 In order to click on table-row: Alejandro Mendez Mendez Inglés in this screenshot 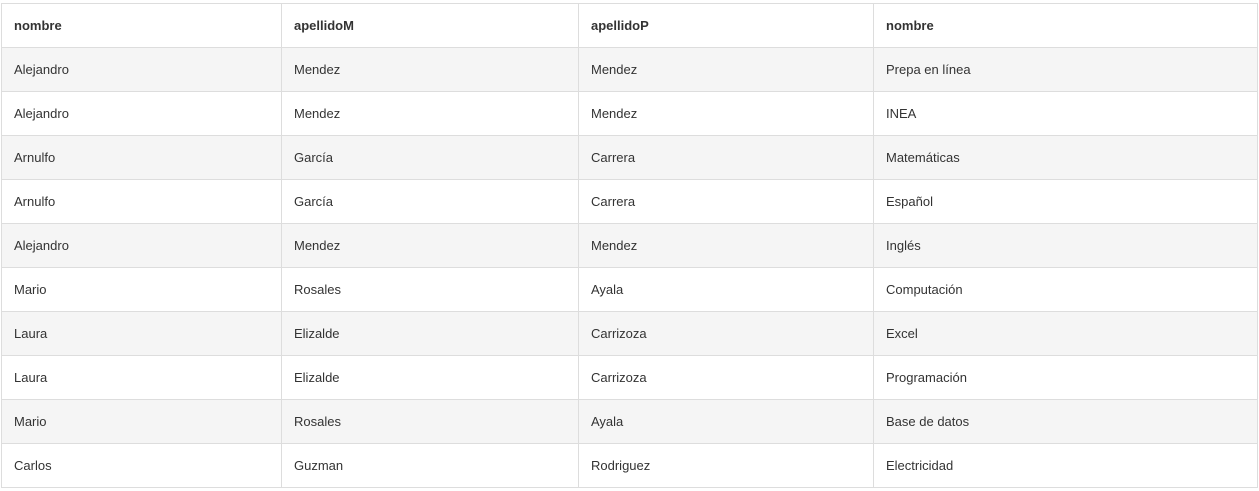, I will do `click(629, 245)`.